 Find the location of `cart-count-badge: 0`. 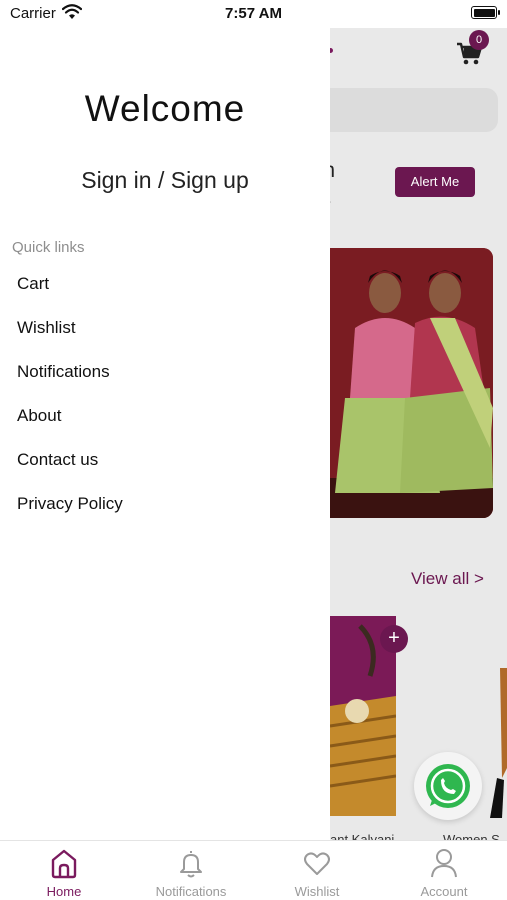

cart-count-badge: 0 is located at coordinates (479, 40).